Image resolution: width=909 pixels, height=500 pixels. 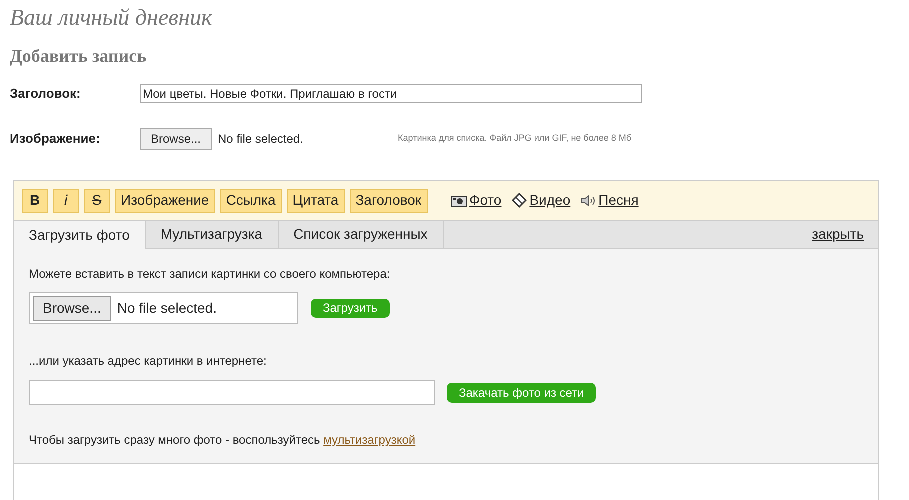 What do you see at coordinates (588, 200) in the screenshot?
I see `speaker-icon` at bounding box center [588, 200].